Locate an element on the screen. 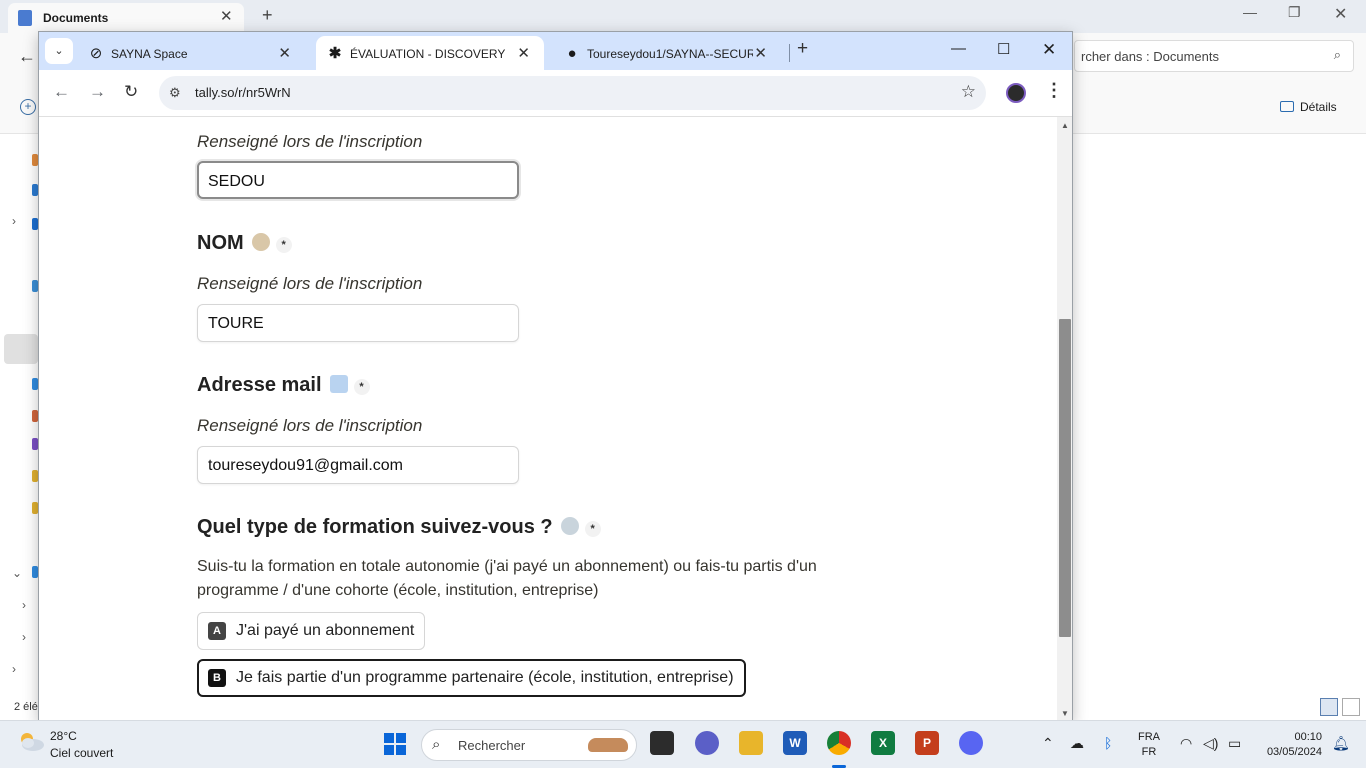 The width and height of the screenshot is (1366, 768). documents-folder-icon is located at coordinates (25, 18).